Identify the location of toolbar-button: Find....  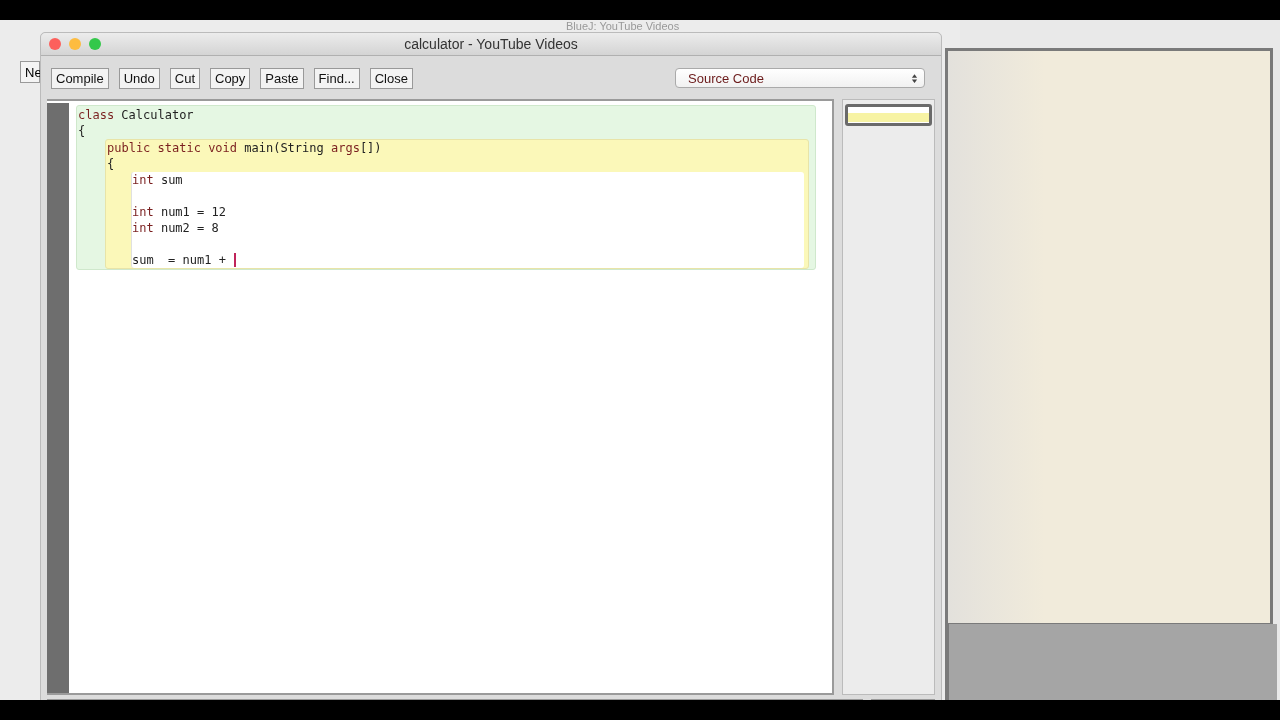
(336, 78).